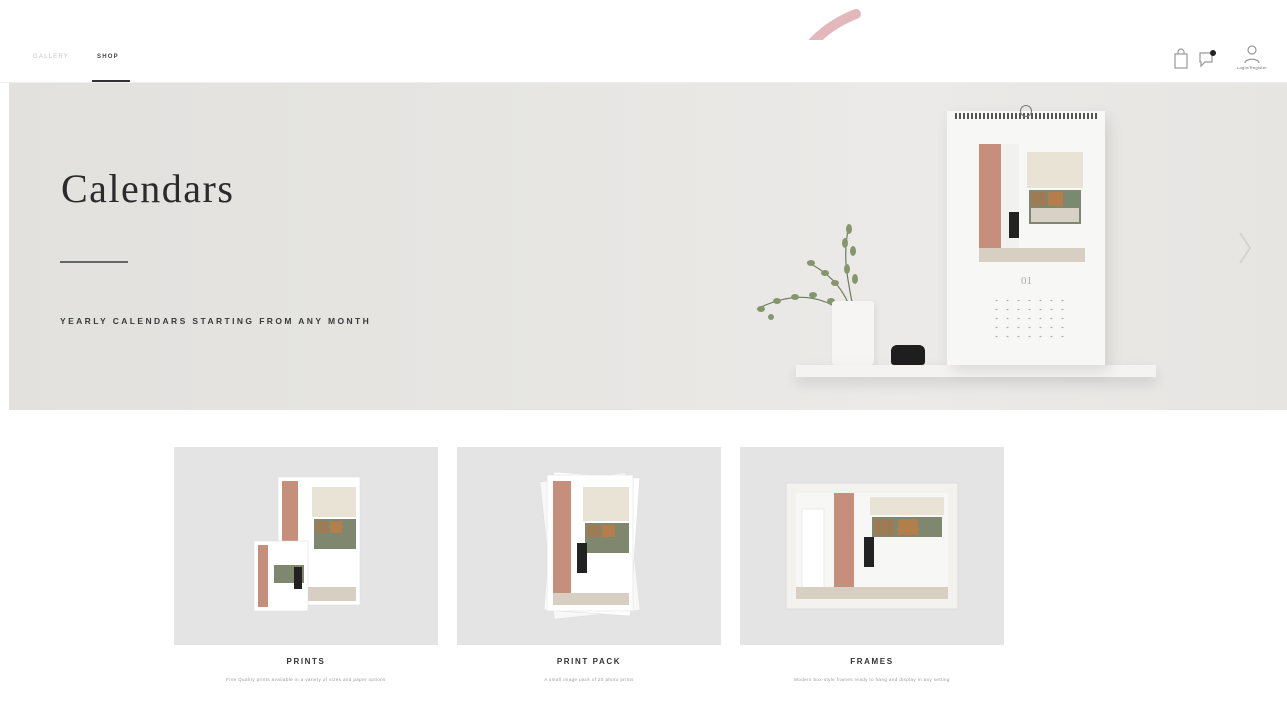 This screenshot has width=1287, height=715. What do you see at coordinates (589, 661) in the screenshot?
I see `product-title: PRINT PACK` at bounding box center [589, 661].